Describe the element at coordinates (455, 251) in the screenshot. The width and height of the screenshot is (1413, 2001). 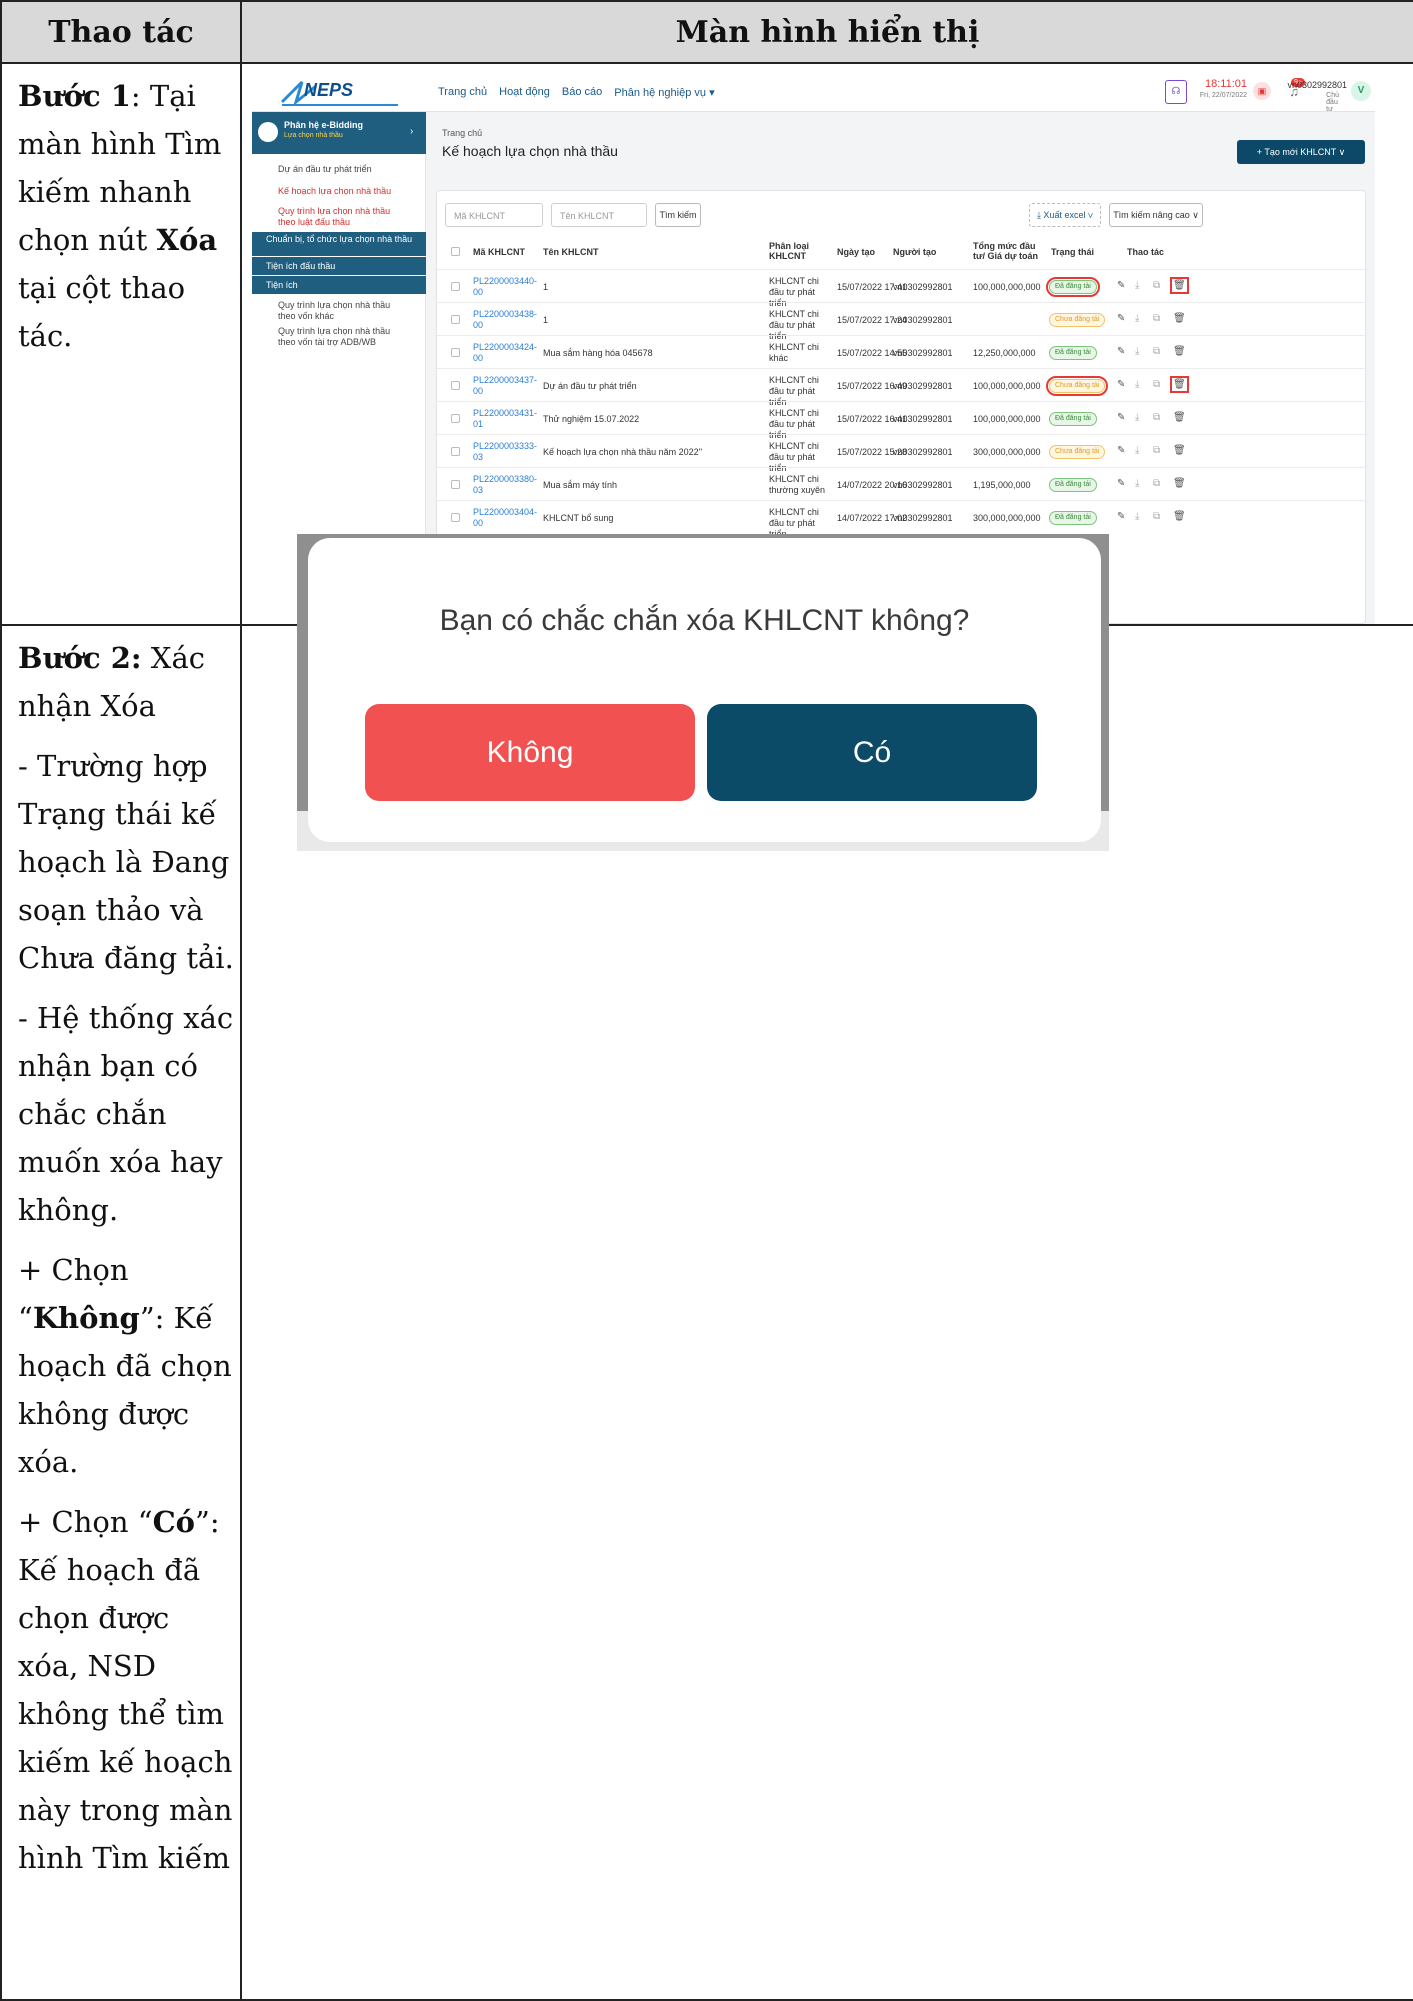
I see `select-all-checkbox` at that location.